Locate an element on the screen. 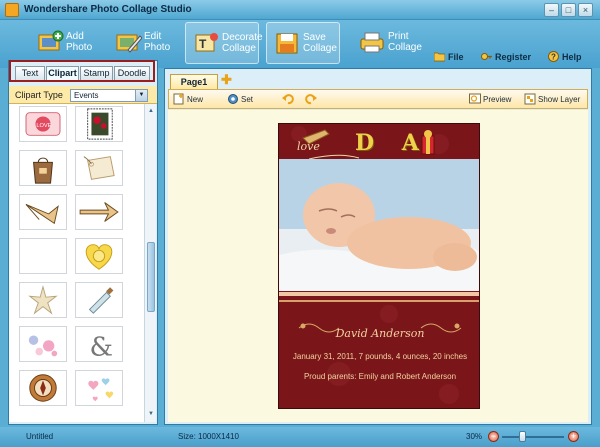 The width and height of the screenshot is (600, 447). arrow-left-clip is located at coordinates (43, 212).